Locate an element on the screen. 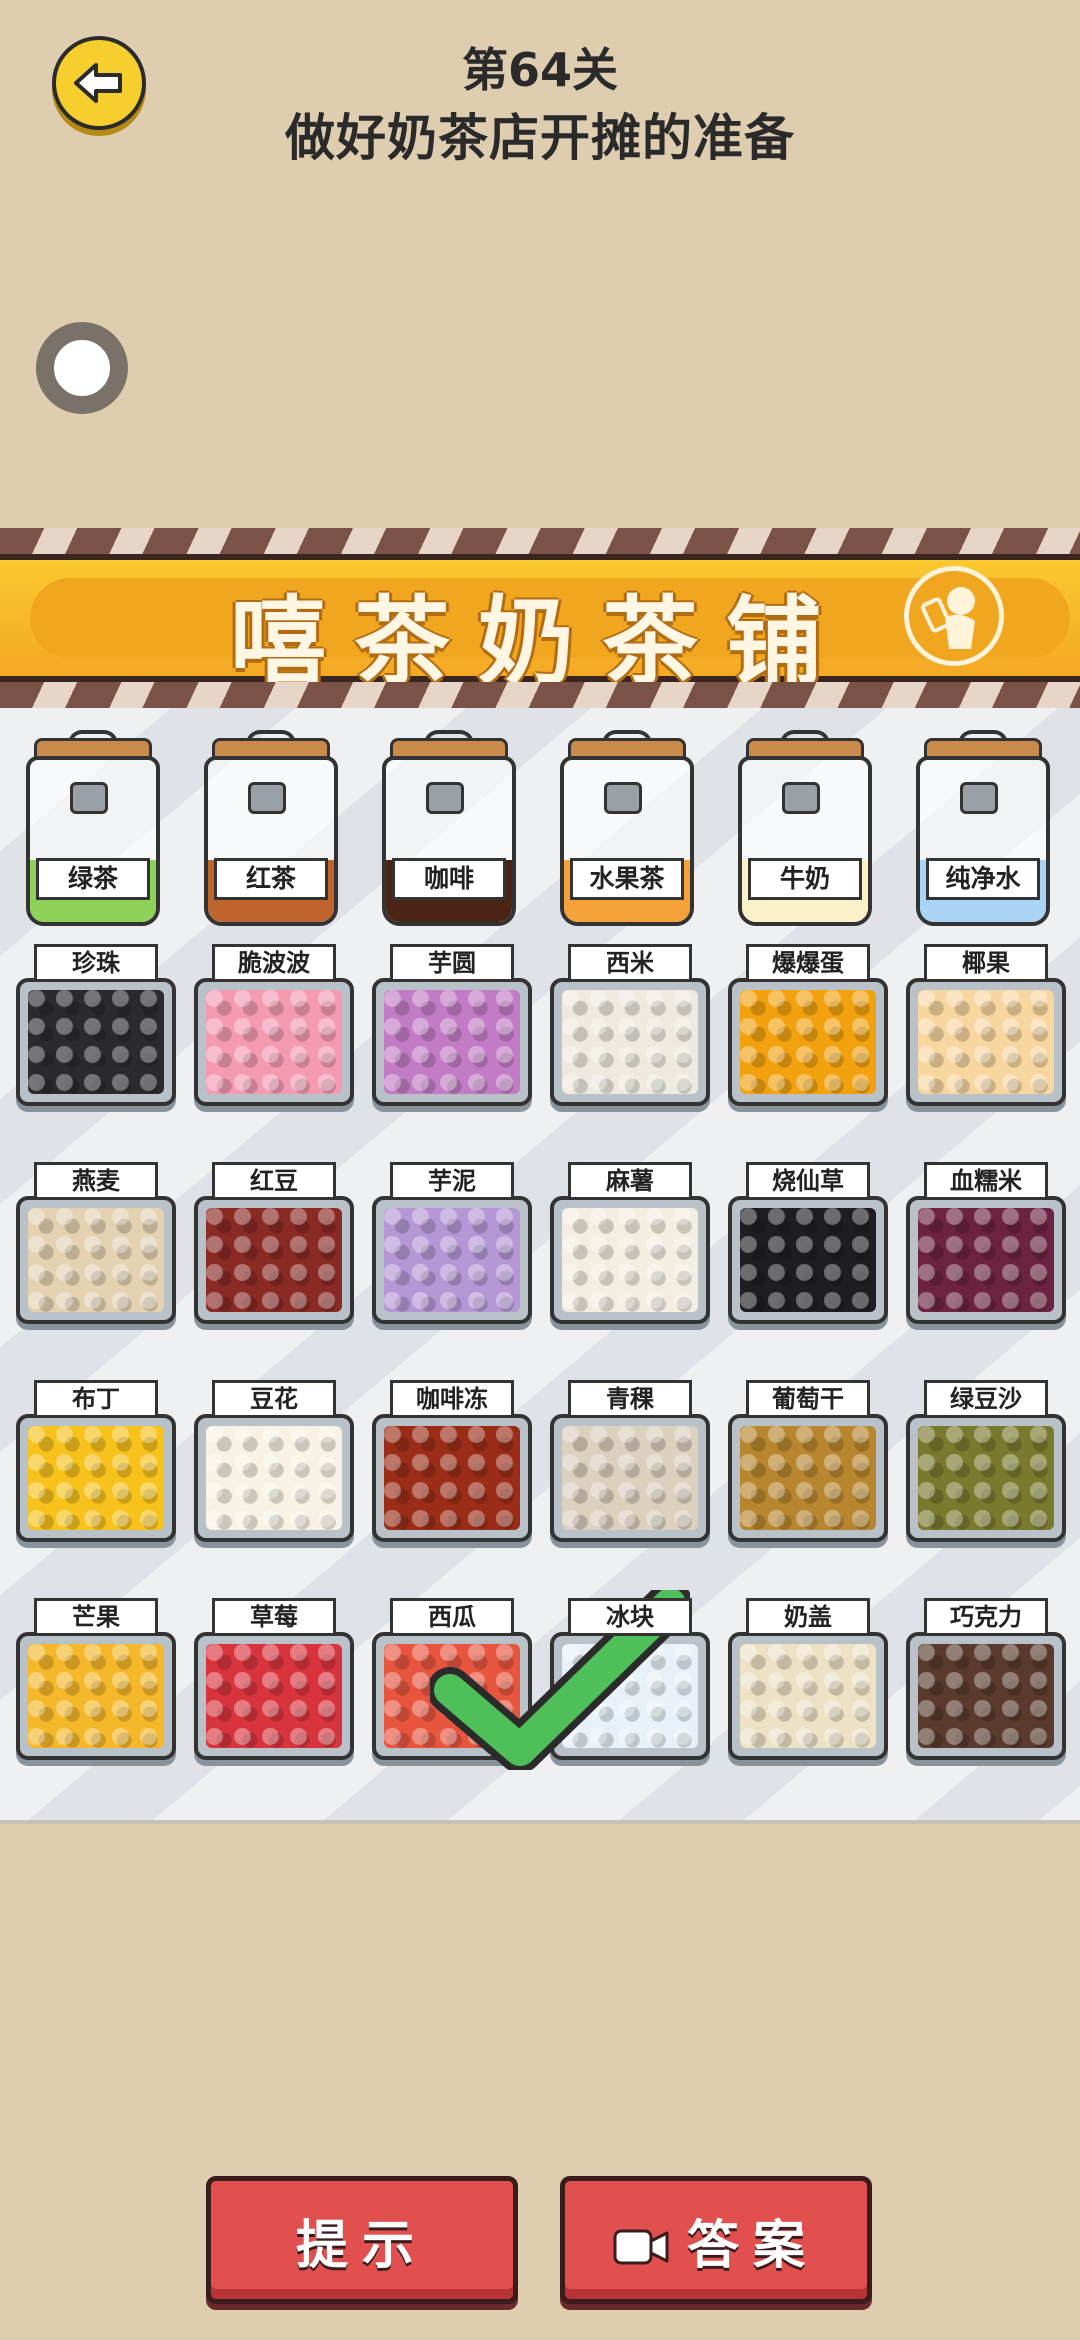  ingredient-tray-17: 绿豆沙 is located at coordinates (986, 1461).